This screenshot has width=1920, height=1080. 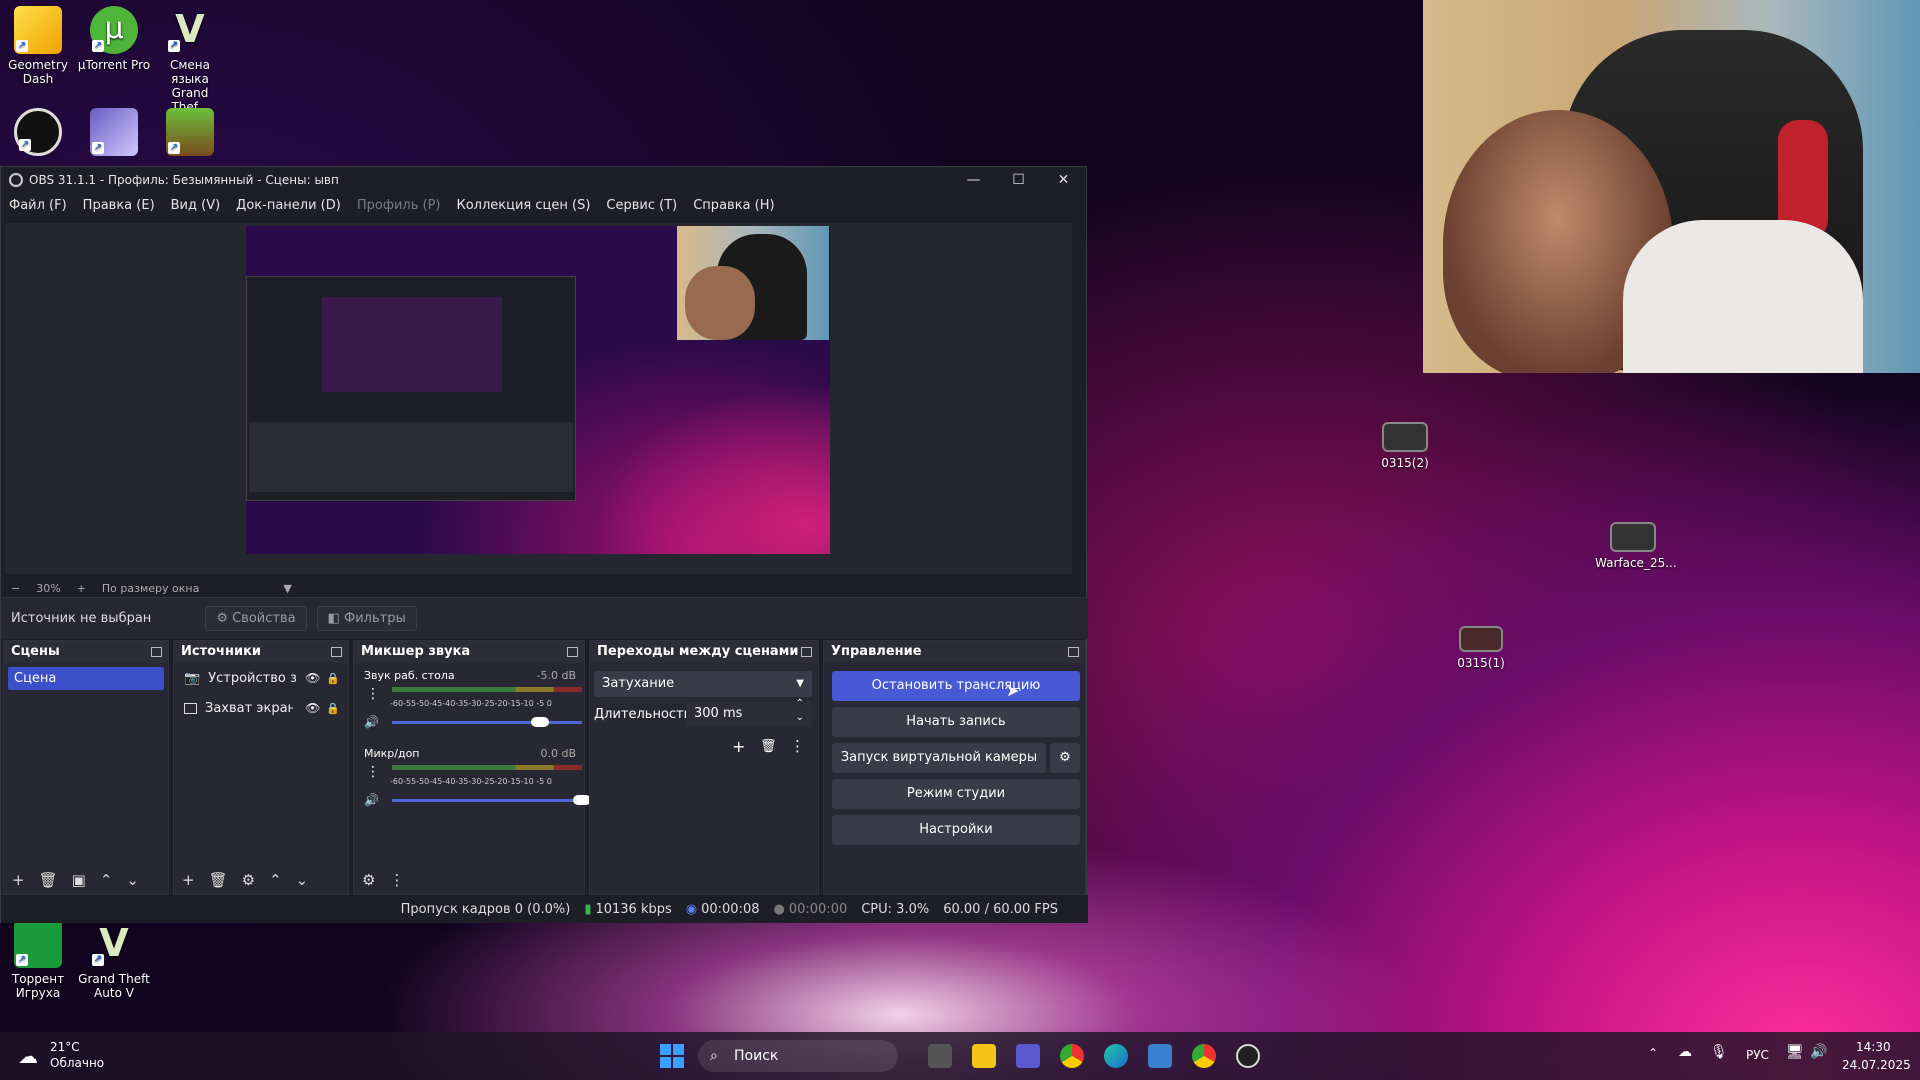 What do you see at coordinates (1873, 1047) in the screenshot?
I see `clock-time: 14:30` at bounding box center [1873, 1047].